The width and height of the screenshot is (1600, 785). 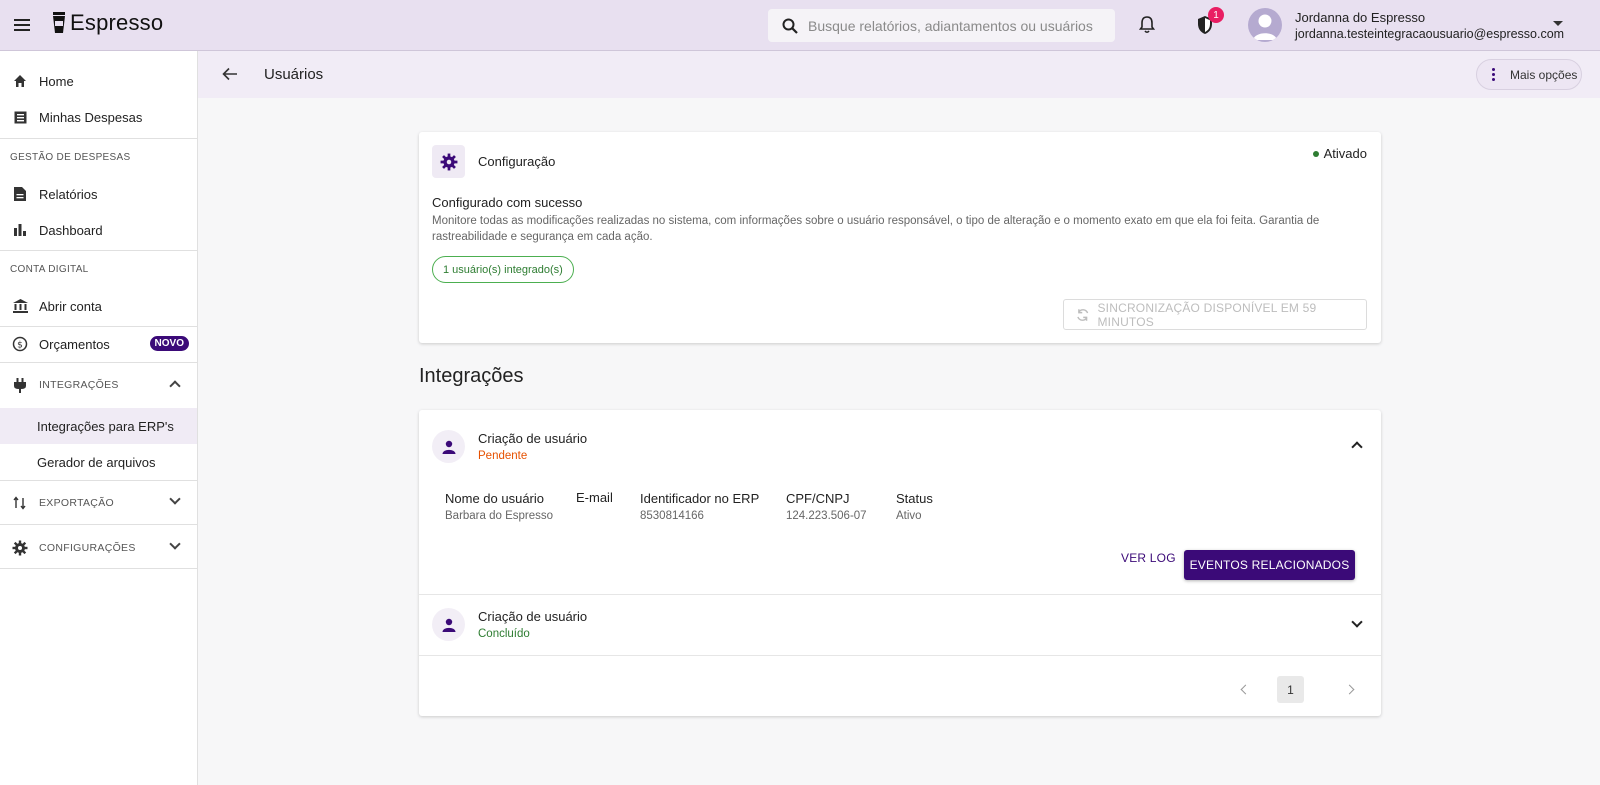 I want to click on integrated-users-chip: 1 usuário(s) integrado(s), so click(x=503, y=269).